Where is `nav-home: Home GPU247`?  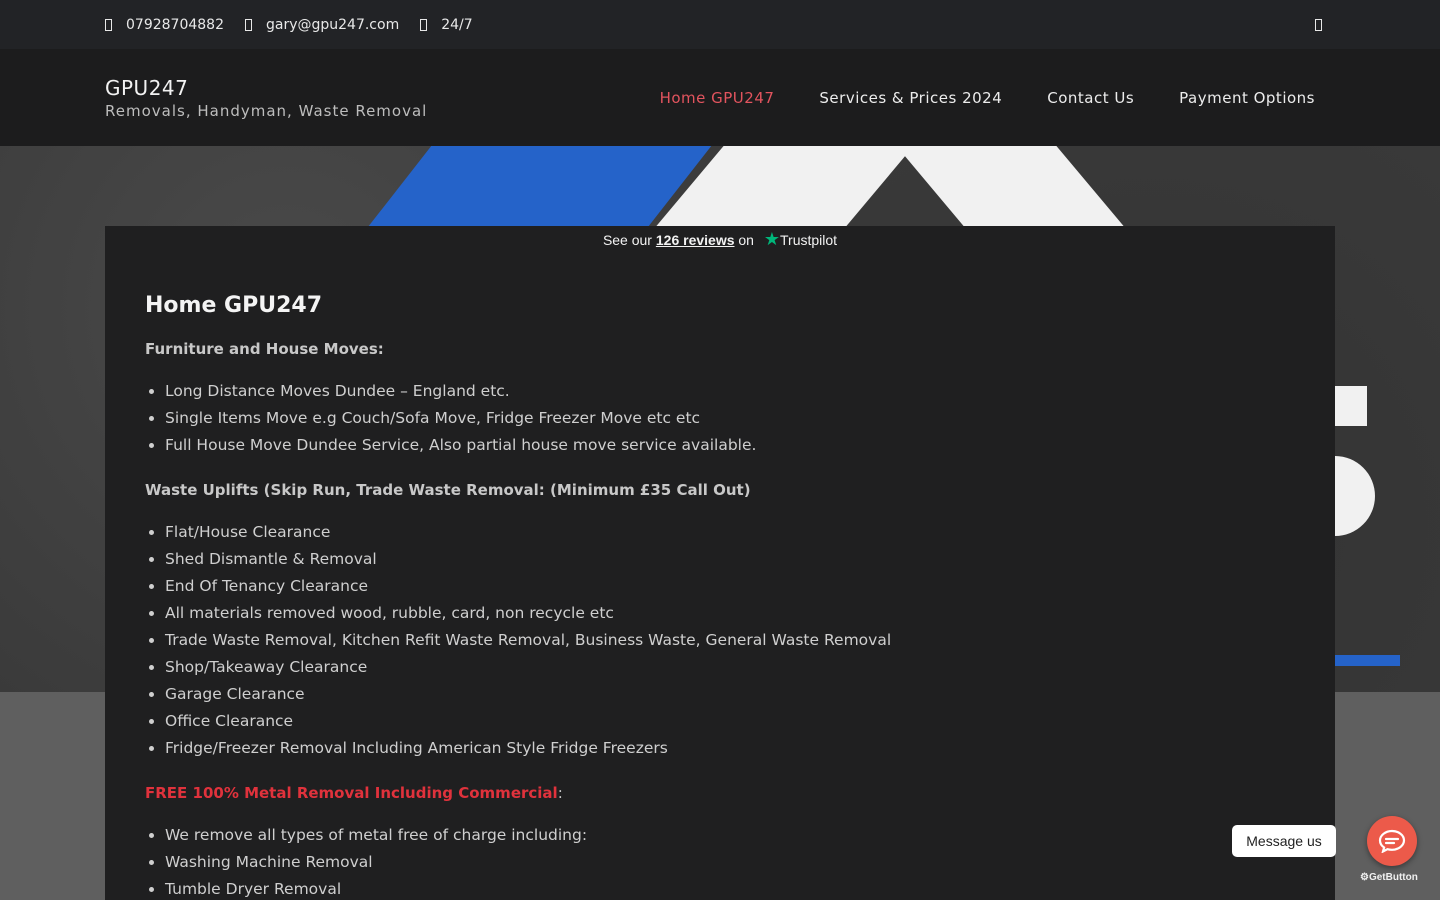
nav-home: Home GPU247 is located at coordinates (717, 98).